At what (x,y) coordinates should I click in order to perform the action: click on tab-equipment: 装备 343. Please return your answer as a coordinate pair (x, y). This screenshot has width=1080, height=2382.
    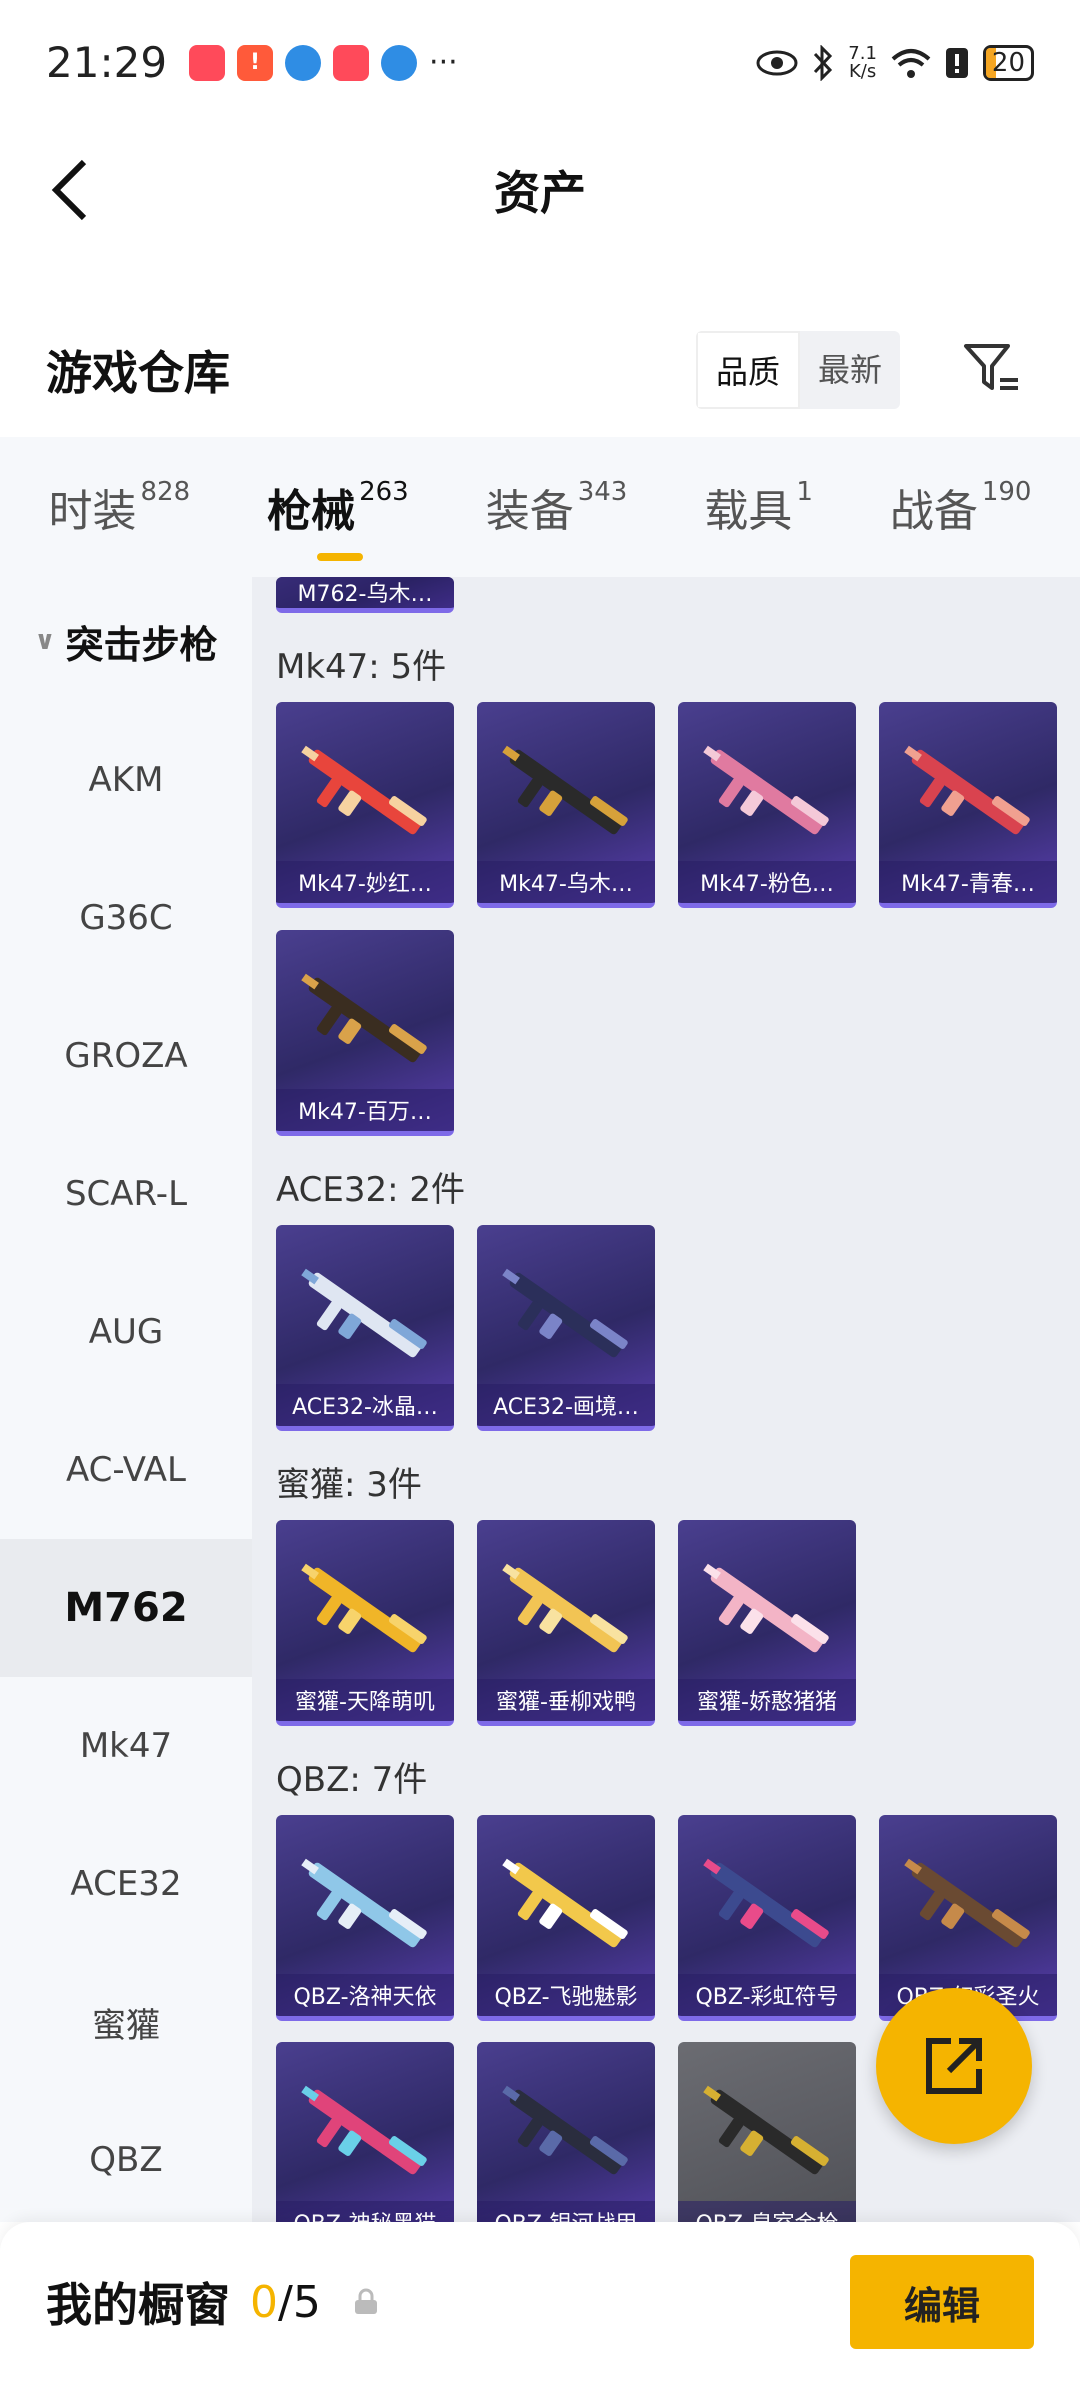
    Looking at the image, I should click on (557, 507).